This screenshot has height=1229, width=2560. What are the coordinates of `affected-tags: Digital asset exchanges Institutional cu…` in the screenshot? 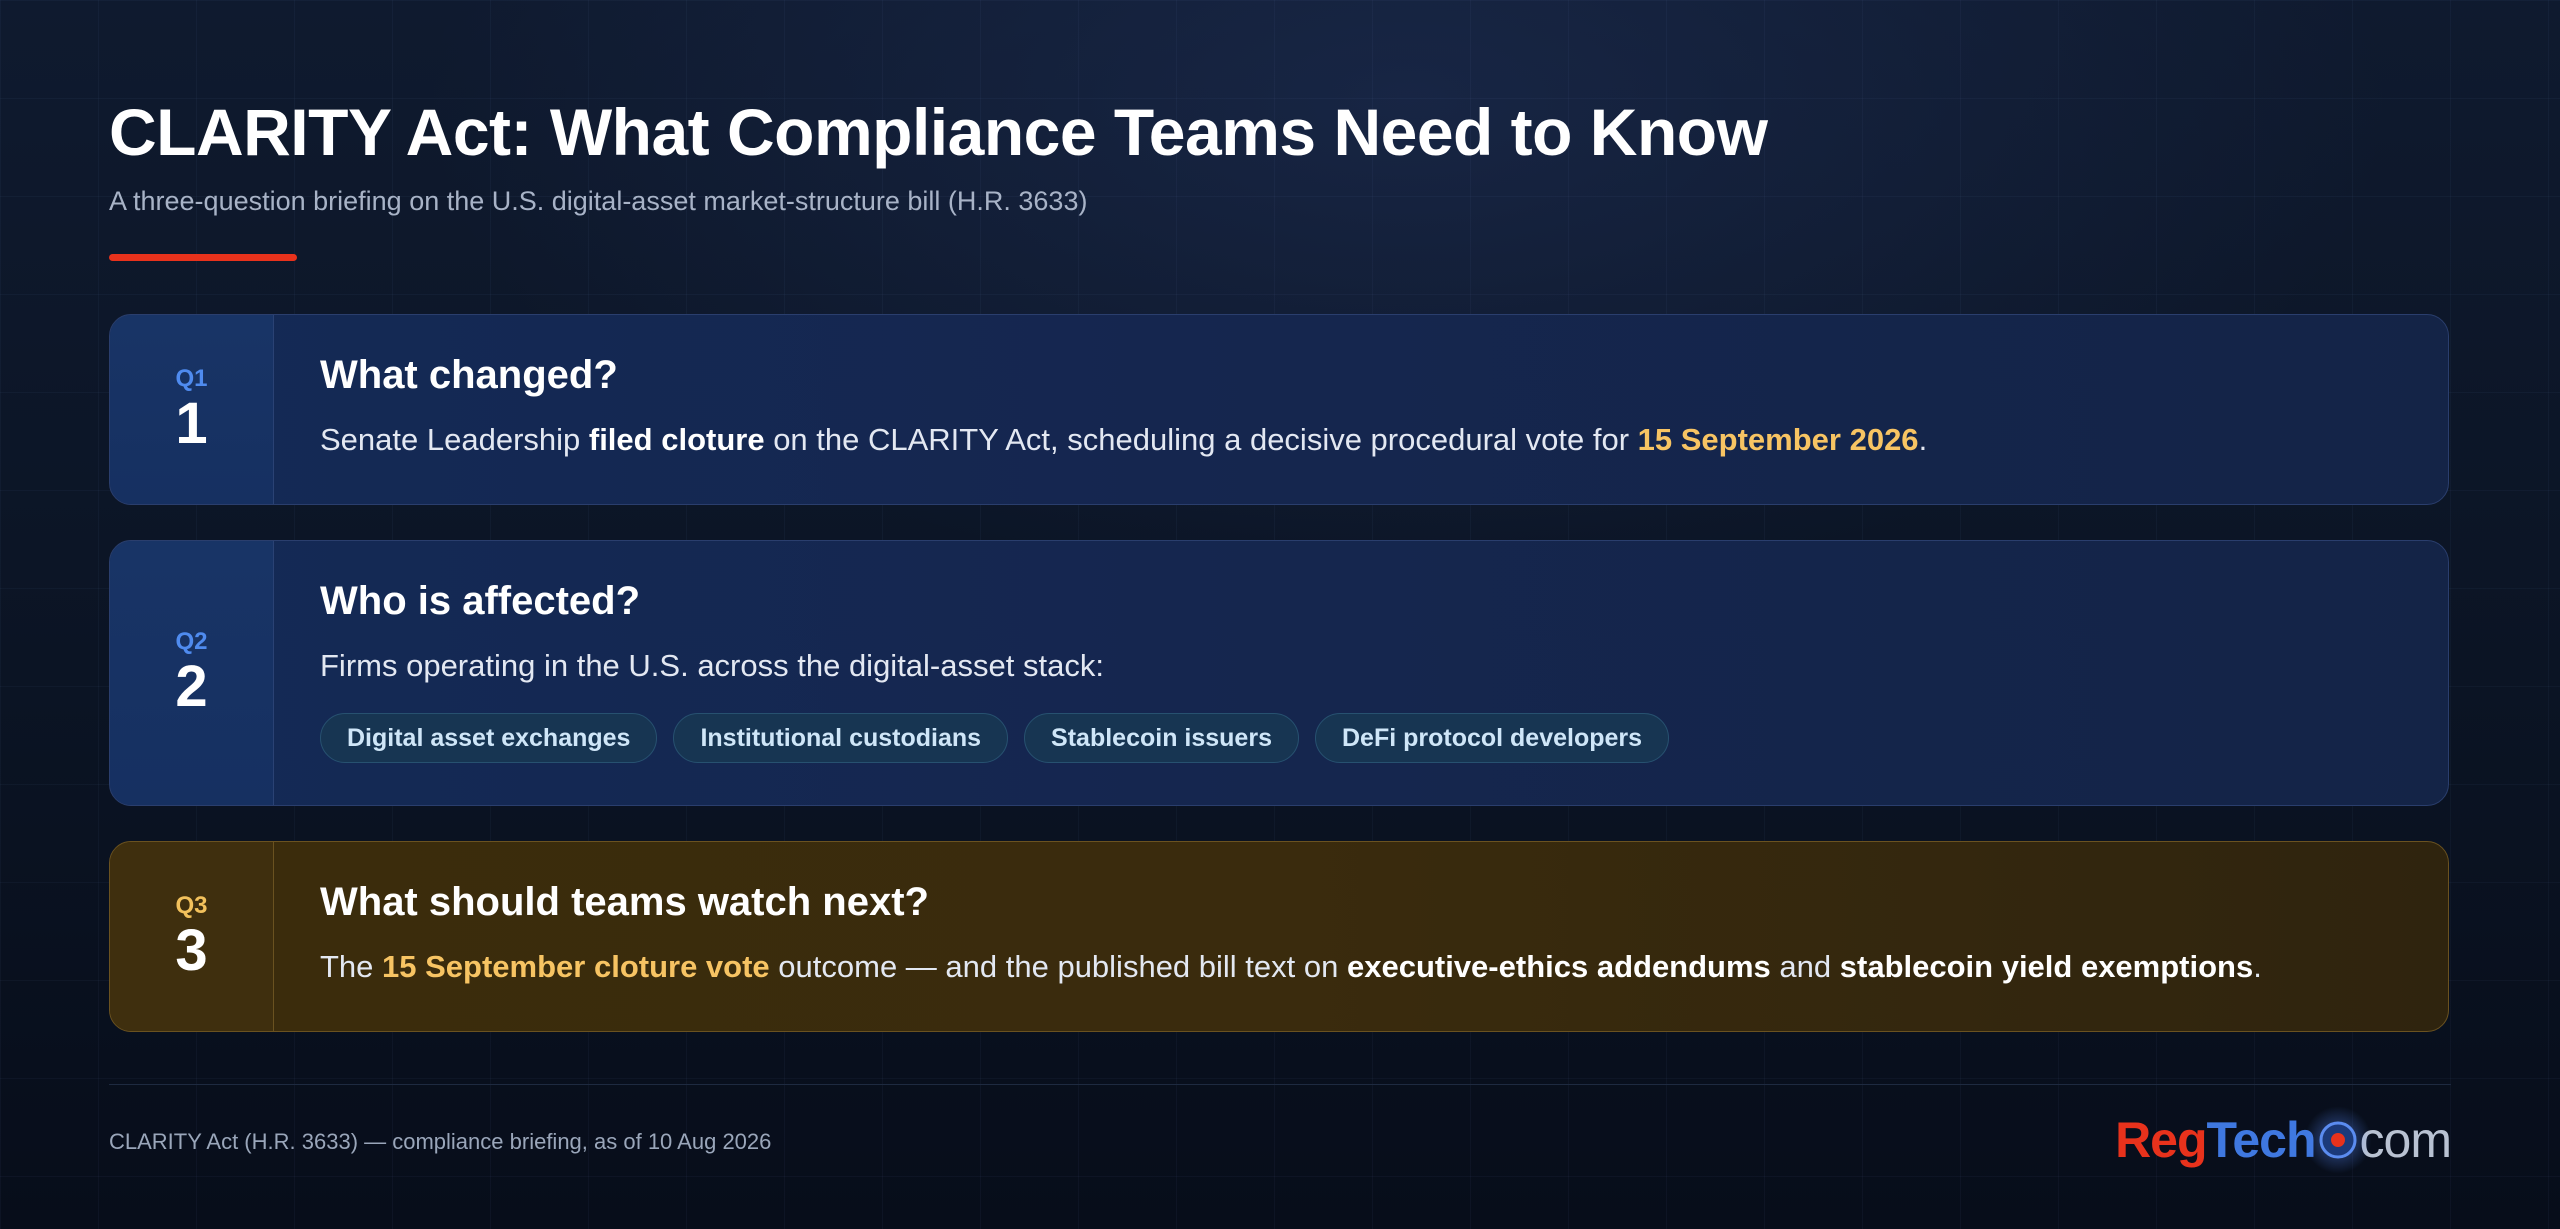 It's located at (995, 738).